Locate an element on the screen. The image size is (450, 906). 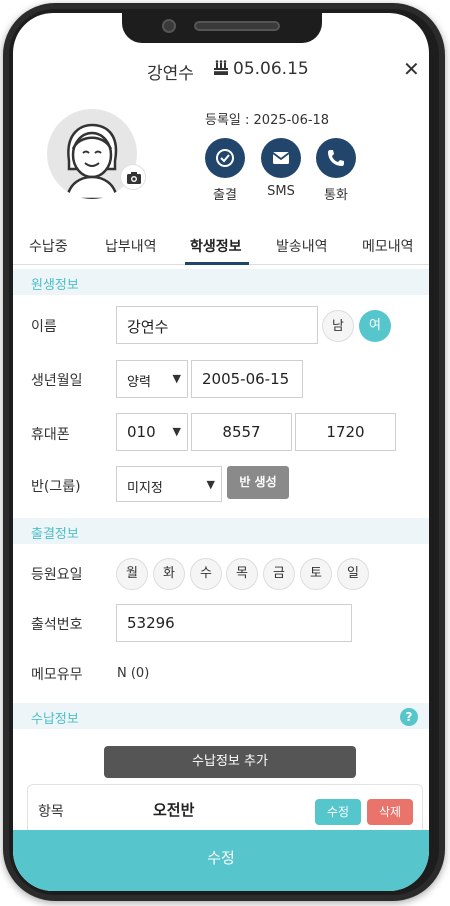
help-icon: ? is located at coordinates (409, 717).